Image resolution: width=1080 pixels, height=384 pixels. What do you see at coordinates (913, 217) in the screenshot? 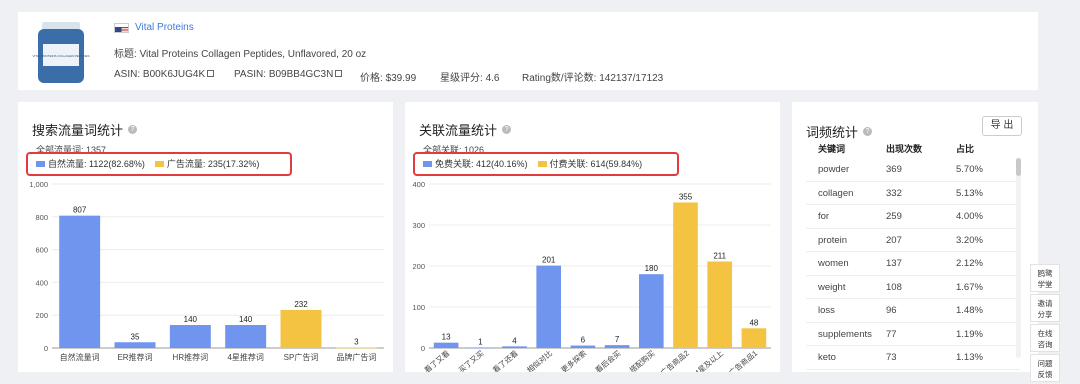
I see `table-row: for 259 4.00%` at bounding box center [913, 217].